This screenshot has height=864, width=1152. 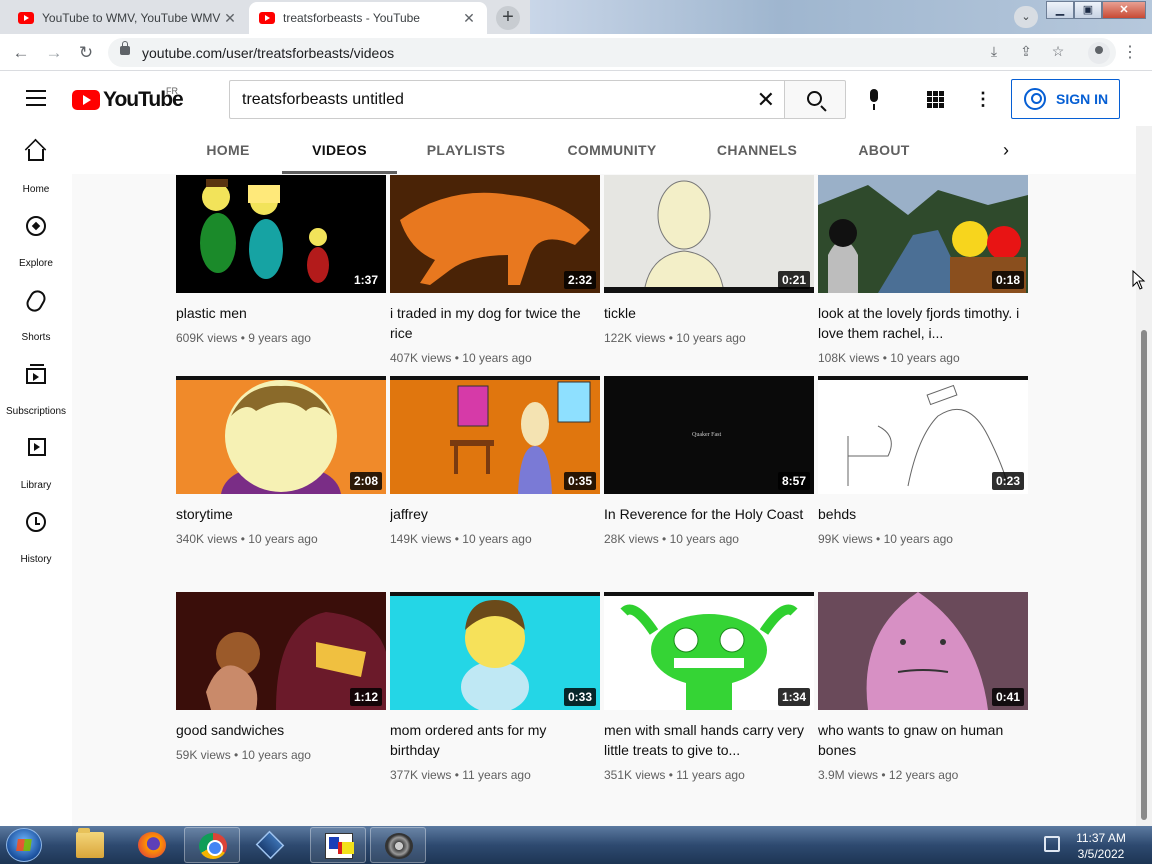 I want to click on browser-menu-icon: ⋮, so click(x=1130, y=53).